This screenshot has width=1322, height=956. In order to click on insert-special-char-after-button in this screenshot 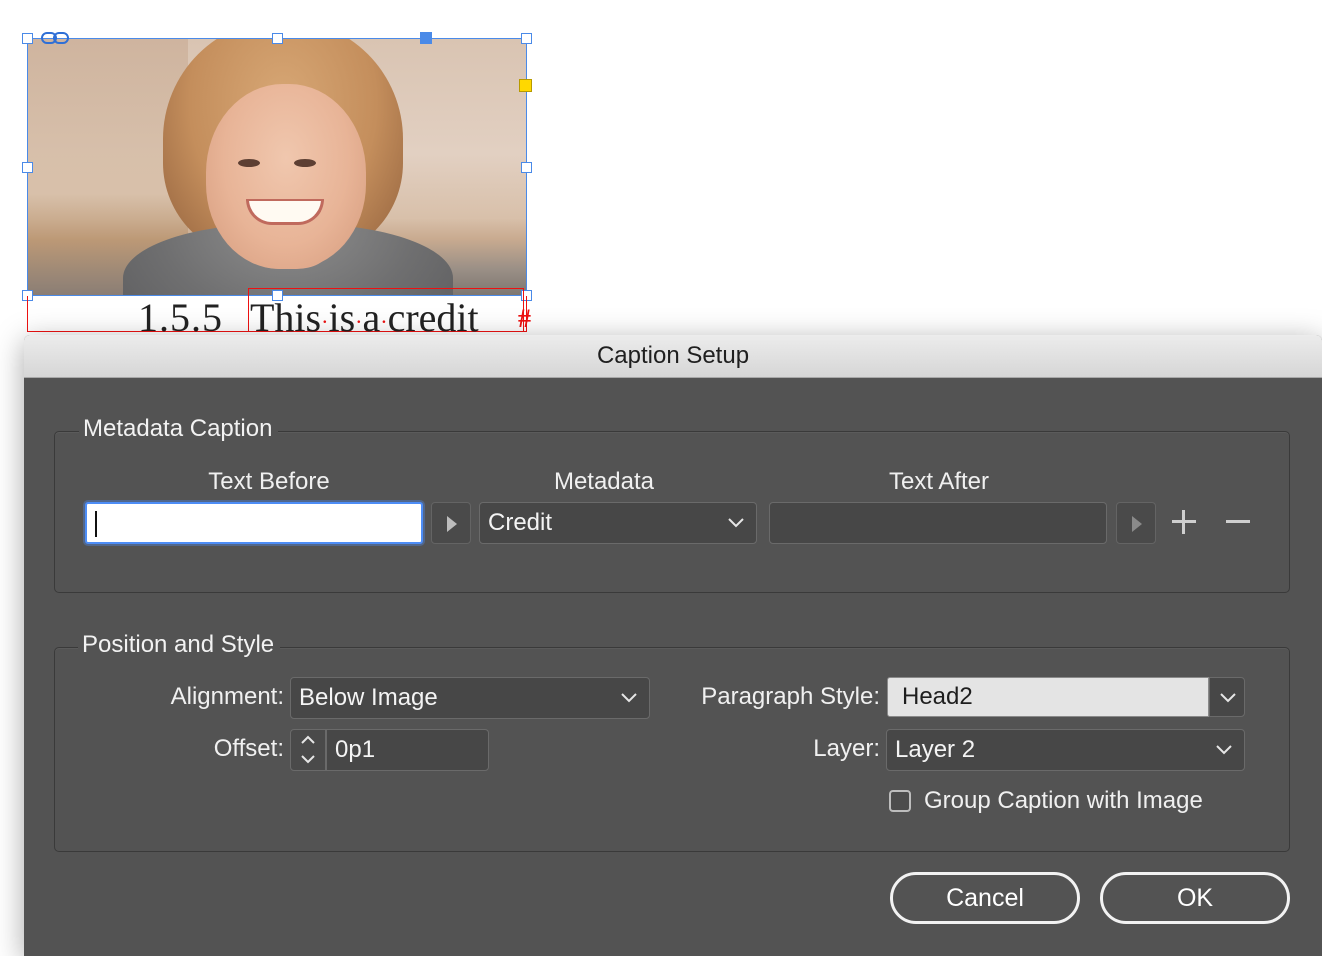, I will do `click(1136, 523)`.